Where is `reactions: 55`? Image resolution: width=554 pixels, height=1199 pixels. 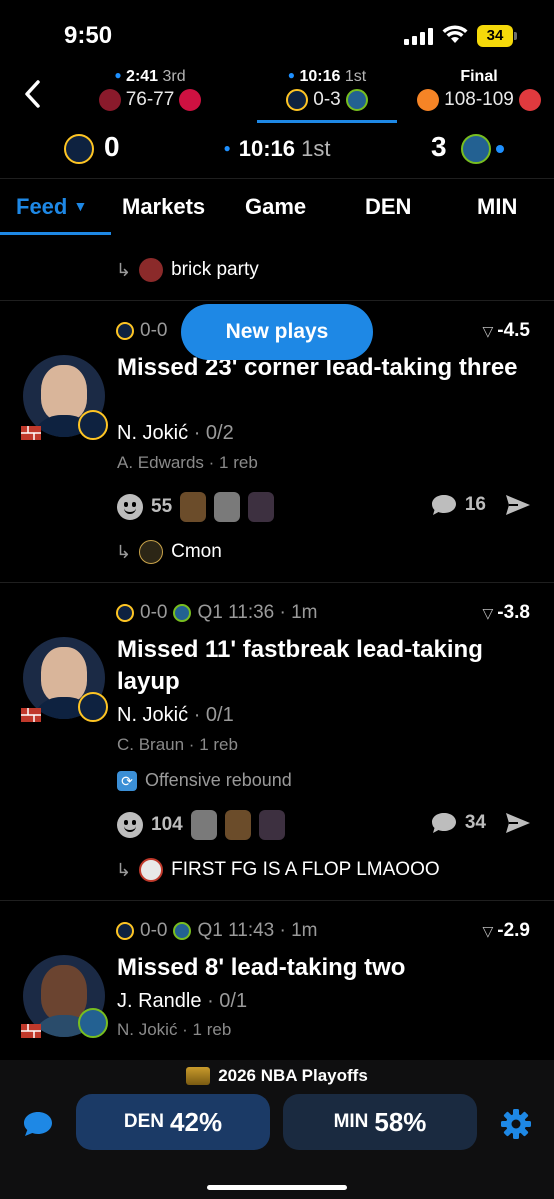
reactions: 55 is located at coordinates (196, 507).